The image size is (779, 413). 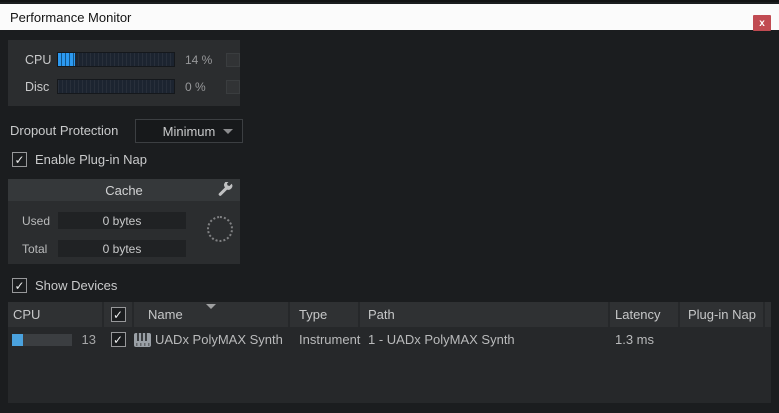 I want to click on cache-total-label: Total, so click(x=35, y=248).